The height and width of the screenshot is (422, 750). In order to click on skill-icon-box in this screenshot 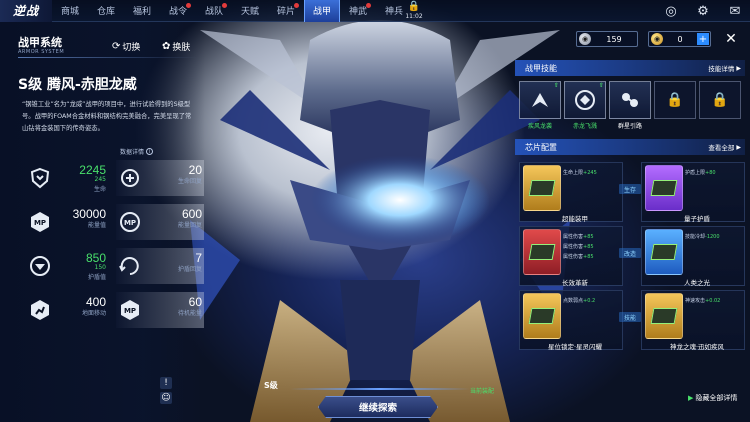, I will do `click(630, 100)`.